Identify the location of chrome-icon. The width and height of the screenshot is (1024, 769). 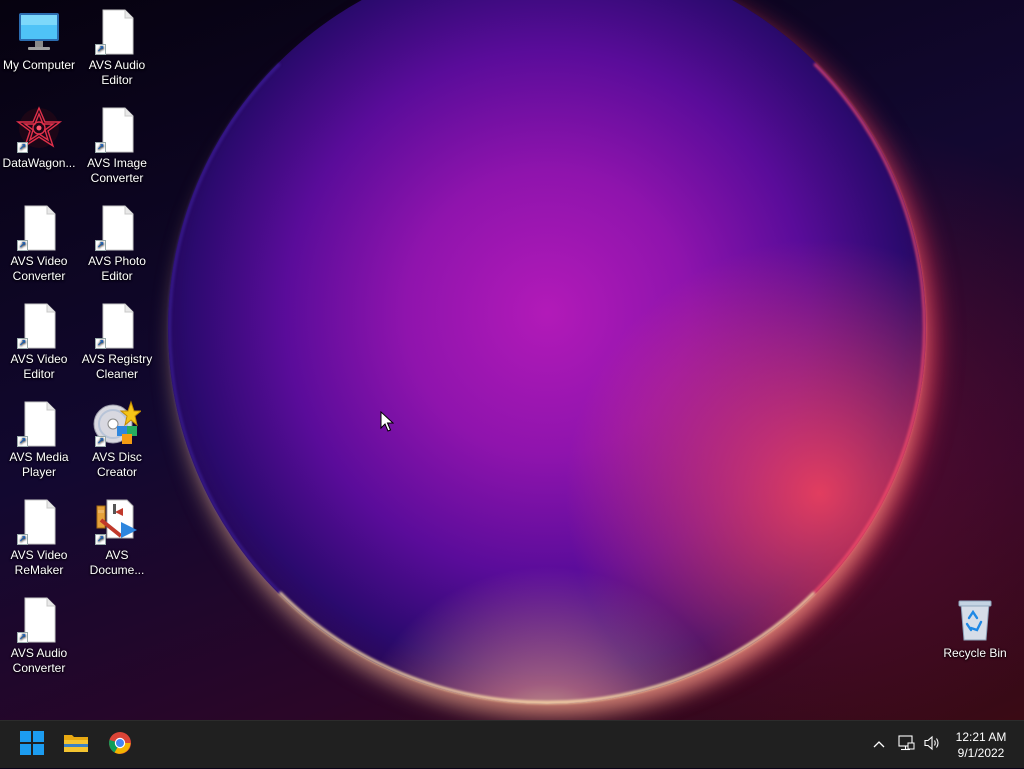
(120, 745).